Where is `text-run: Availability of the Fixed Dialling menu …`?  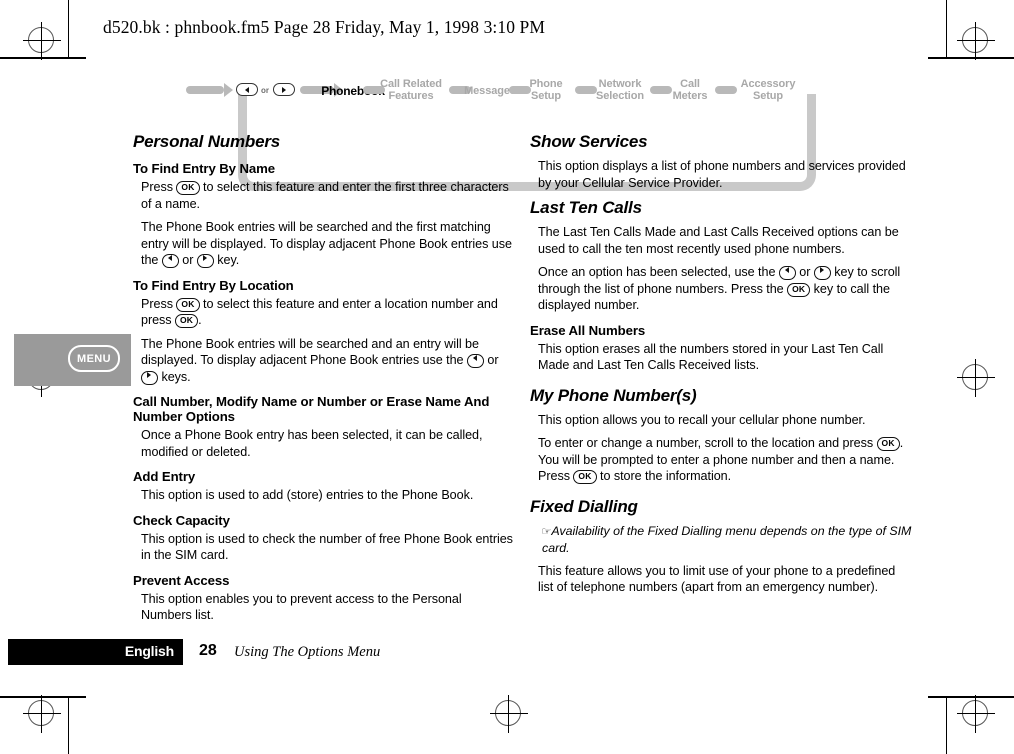
text-run: Availability of the Fixed Dialling menu … is located at coordinates (727, 539).